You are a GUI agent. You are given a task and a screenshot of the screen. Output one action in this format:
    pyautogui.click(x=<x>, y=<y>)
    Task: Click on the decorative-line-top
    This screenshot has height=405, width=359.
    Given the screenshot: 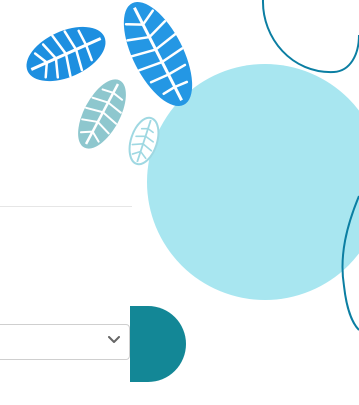 What is the action you would take?
    pyautogui.click(x=310, y=37)
    